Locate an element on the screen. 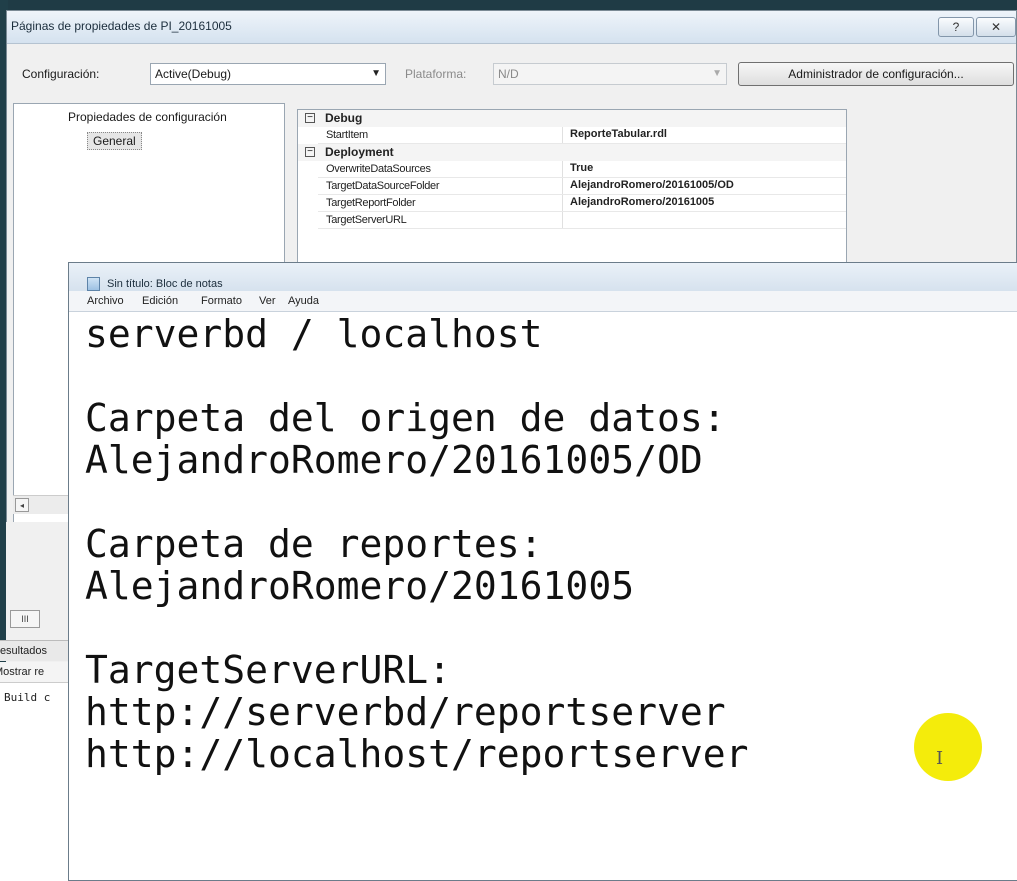 This screenshot has height=881, width=1017. menu-ver: Ver is located at coordinates (267, 301).